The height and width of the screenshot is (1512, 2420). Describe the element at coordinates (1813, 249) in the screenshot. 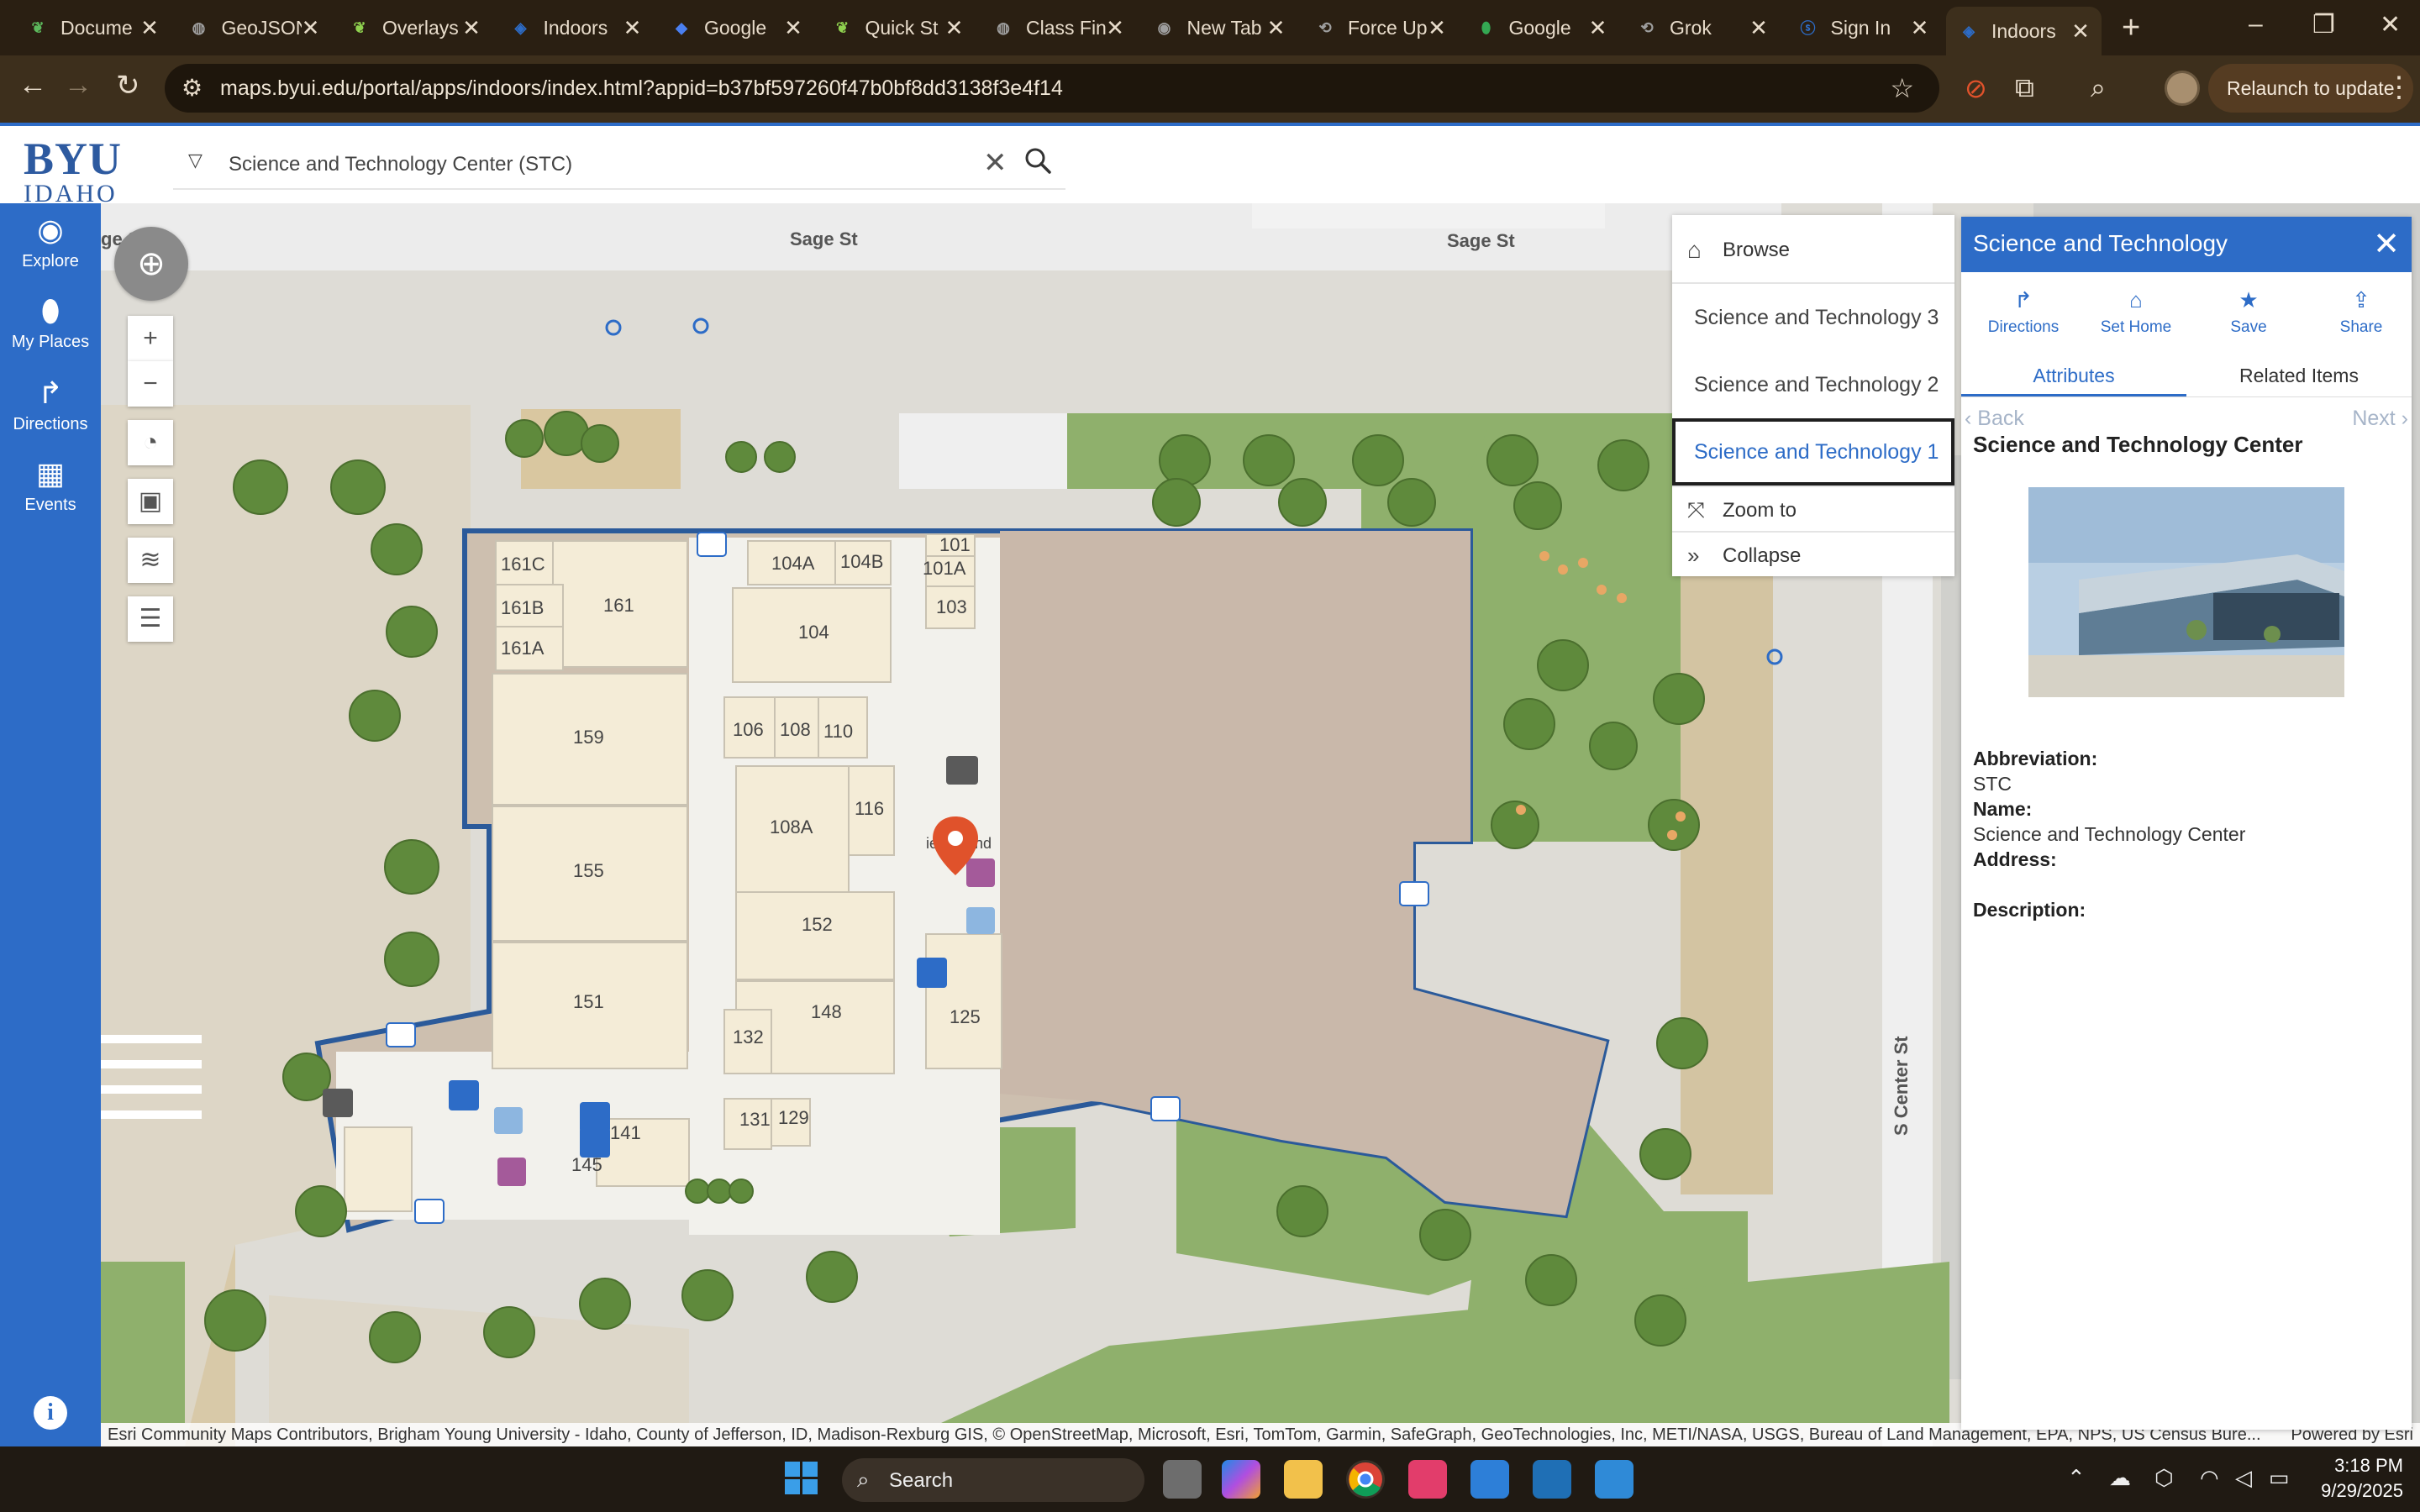

I see `browse-button: ⌂ Browse` at that location.